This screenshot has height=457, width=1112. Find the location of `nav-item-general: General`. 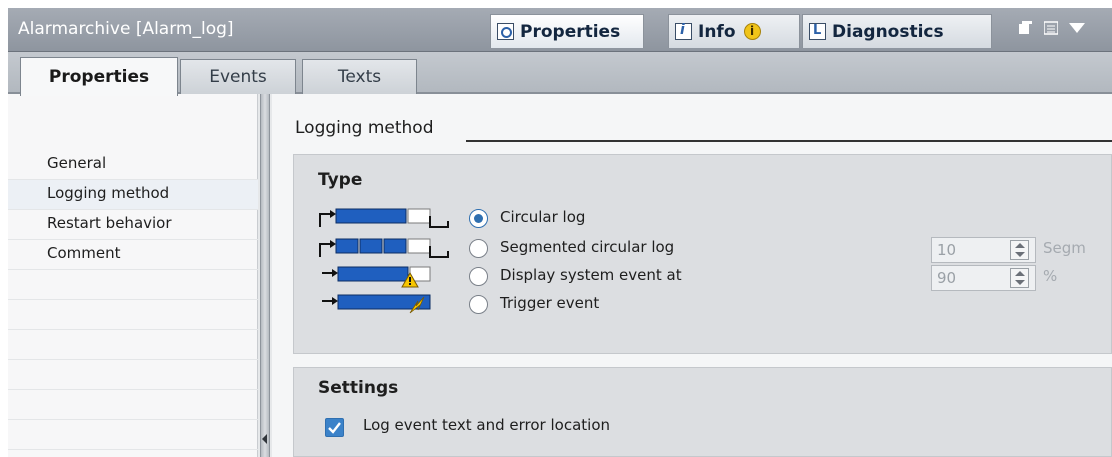

nav-item-general: General is located at coordinates (133, 165).